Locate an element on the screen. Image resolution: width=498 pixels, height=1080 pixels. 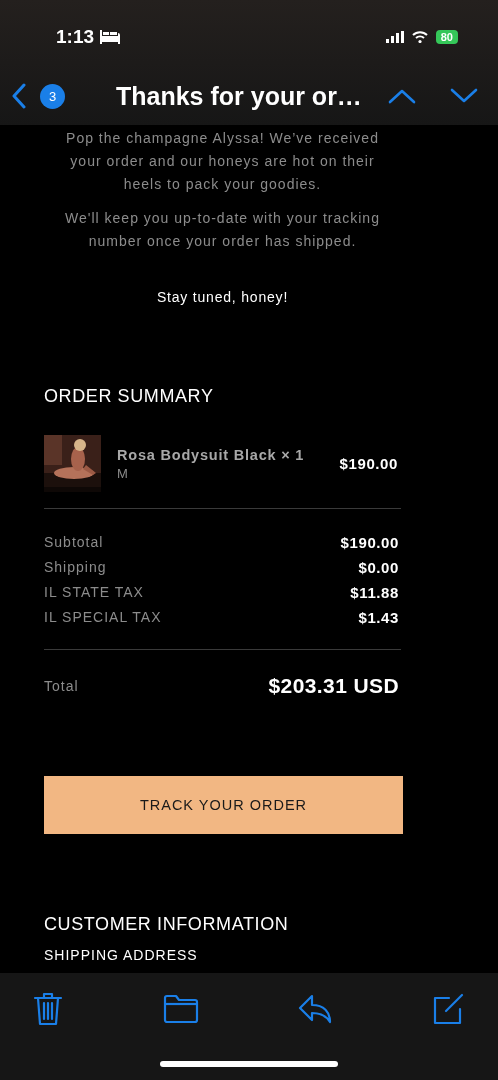
sign-off-text: Stay tuned, honey! is located at coordinates (222, 297).